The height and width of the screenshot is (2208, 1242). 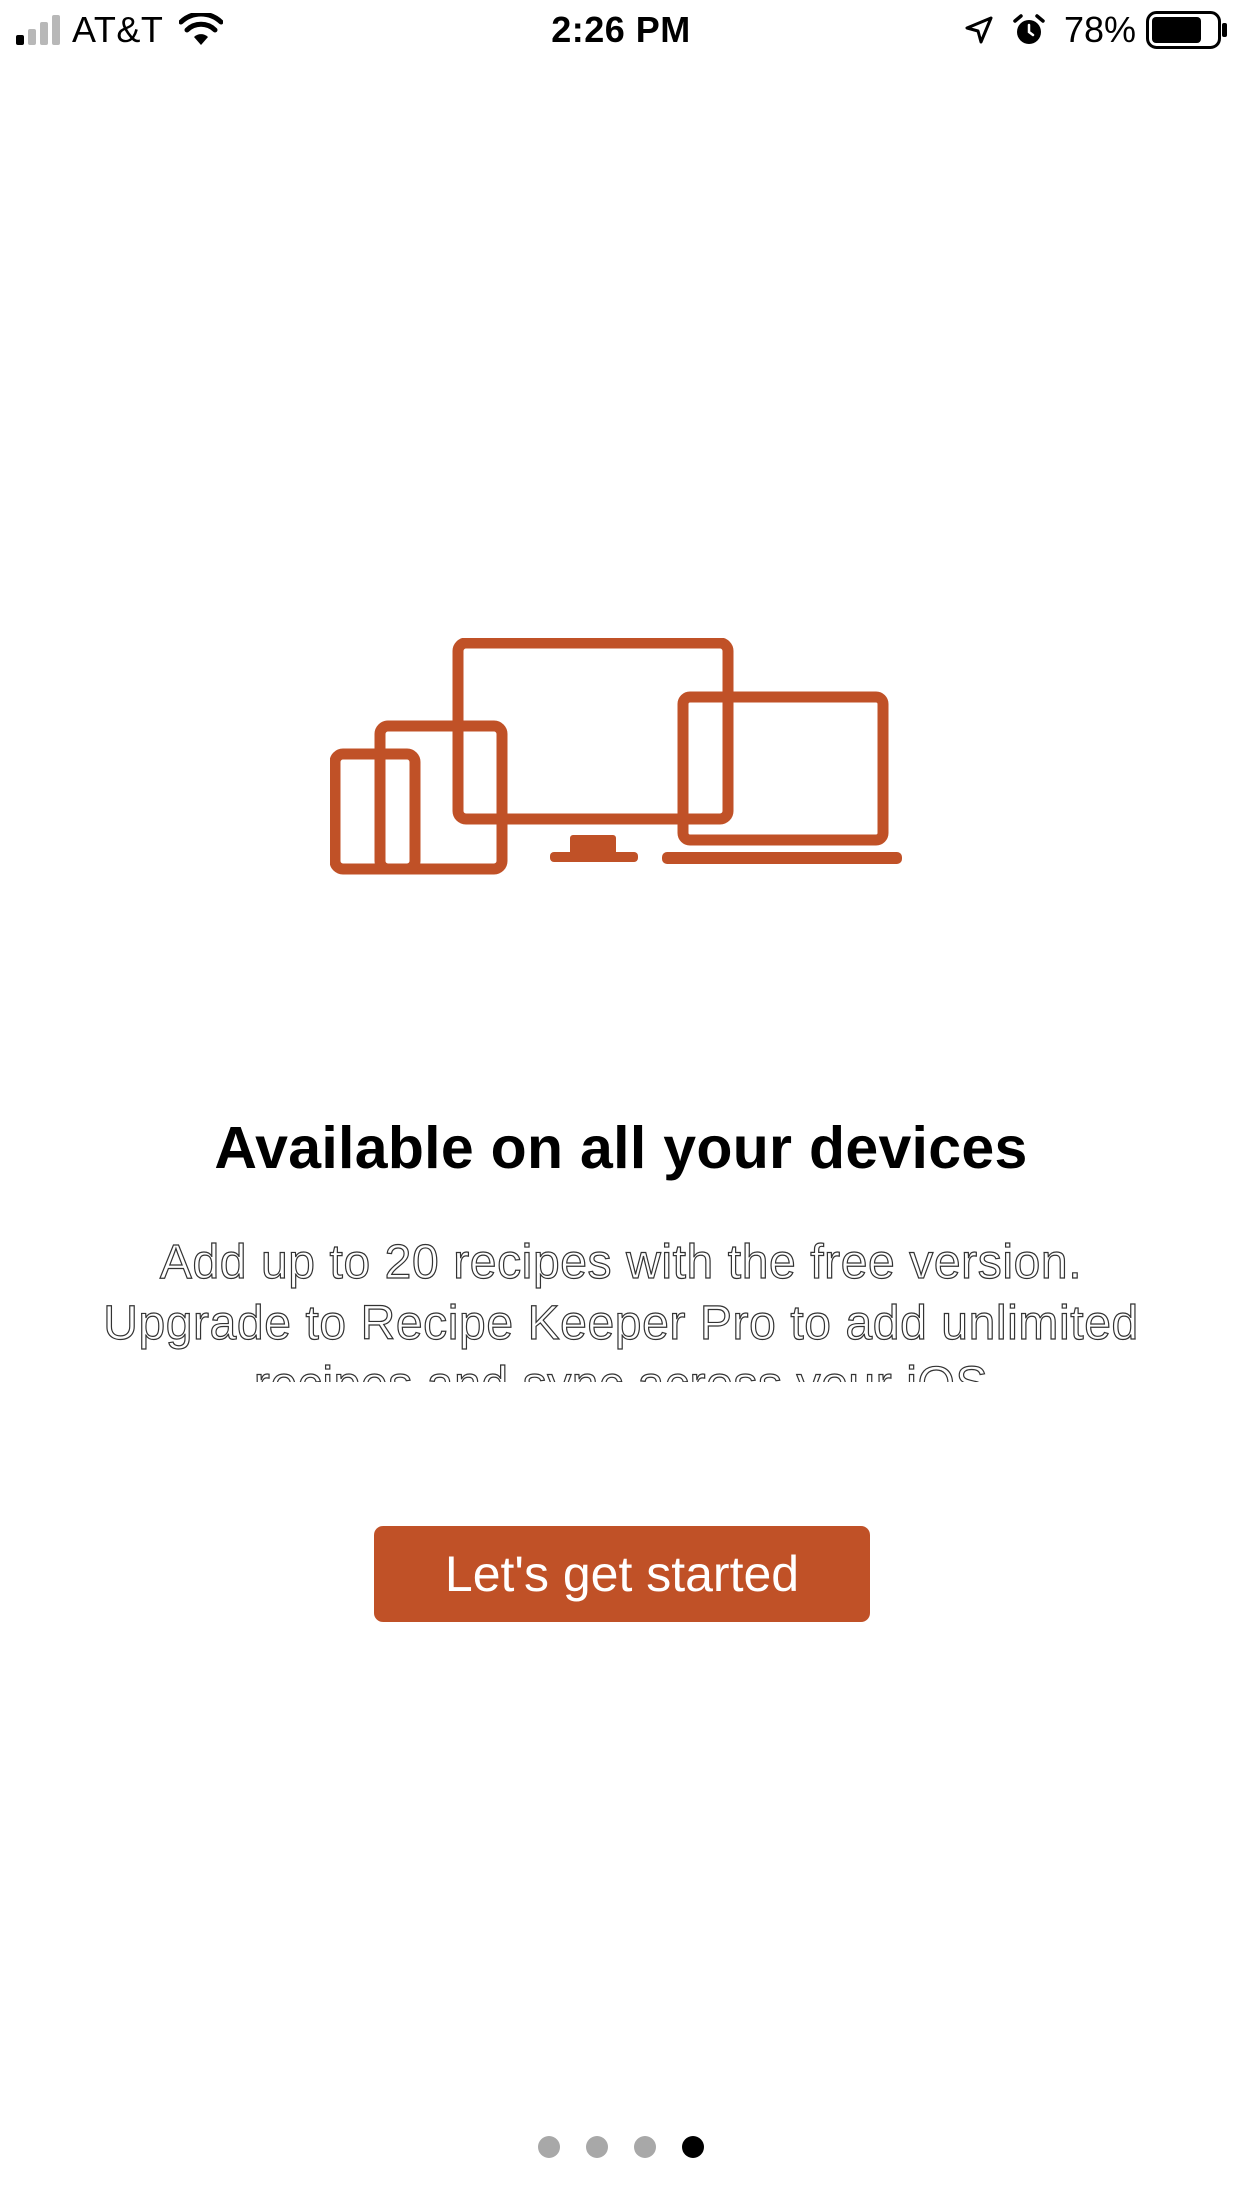 I want to click on onboarding-title: Available on all your devices, so click(x=621, y=1148).